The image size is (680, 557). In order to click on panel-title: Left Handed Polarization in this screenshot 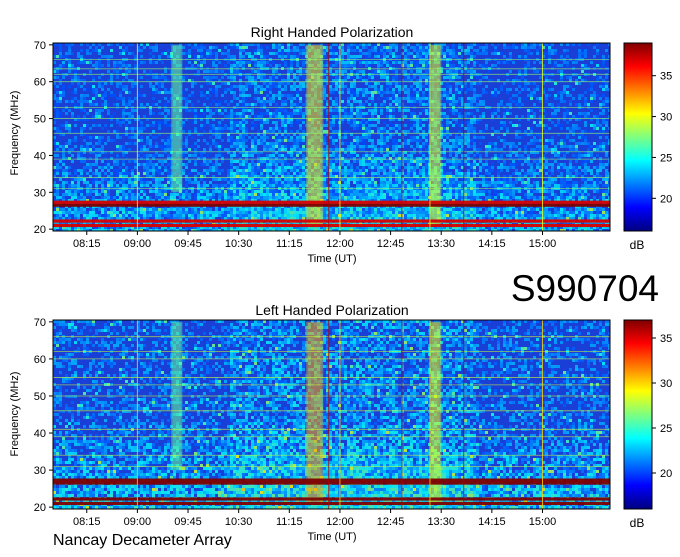, I will do `click(331, 310)`.